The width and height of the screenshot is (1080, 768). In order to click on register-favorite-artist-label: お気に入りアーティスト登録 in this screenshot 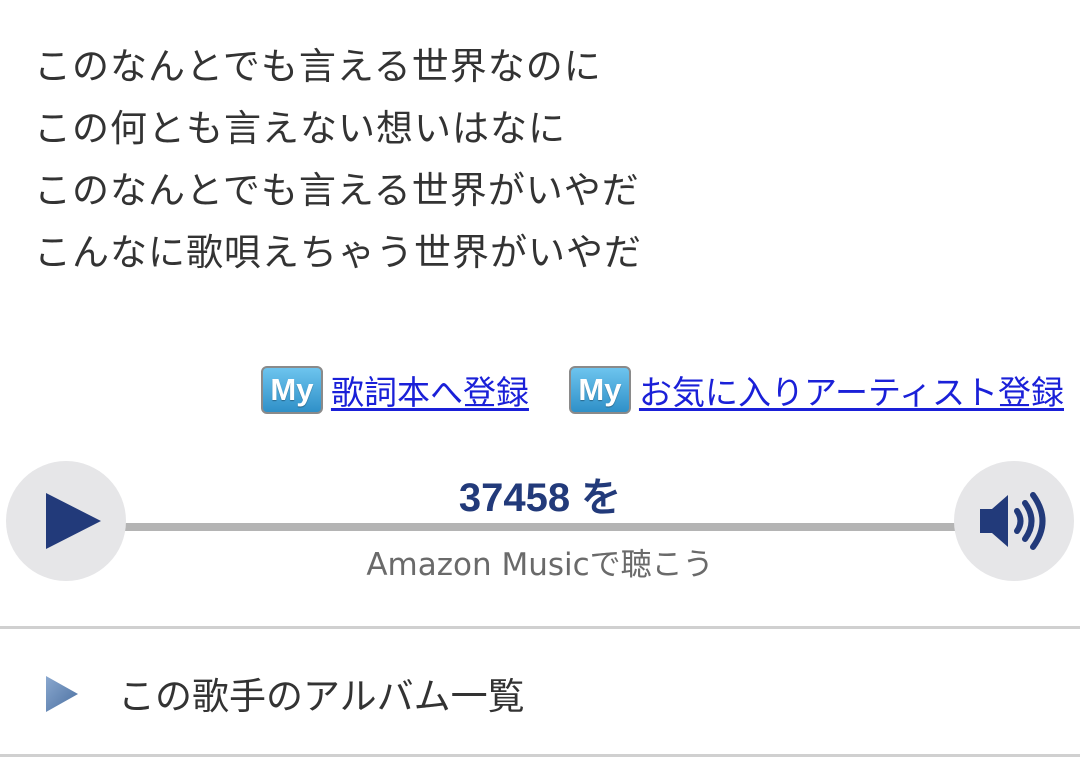, I will do `click(851, 390)`.